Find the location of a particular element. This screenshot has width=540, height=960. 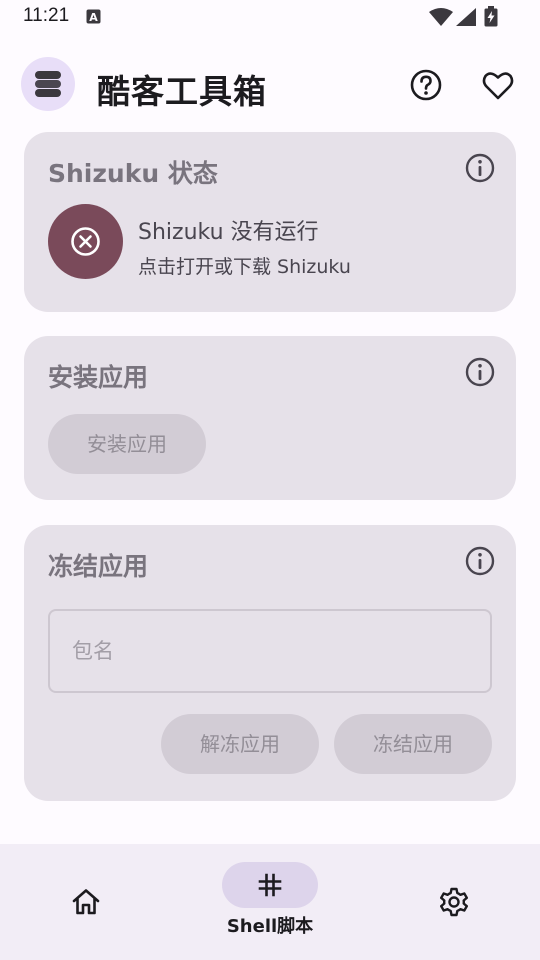

svg-text: A is located at coordinates (93, 17).